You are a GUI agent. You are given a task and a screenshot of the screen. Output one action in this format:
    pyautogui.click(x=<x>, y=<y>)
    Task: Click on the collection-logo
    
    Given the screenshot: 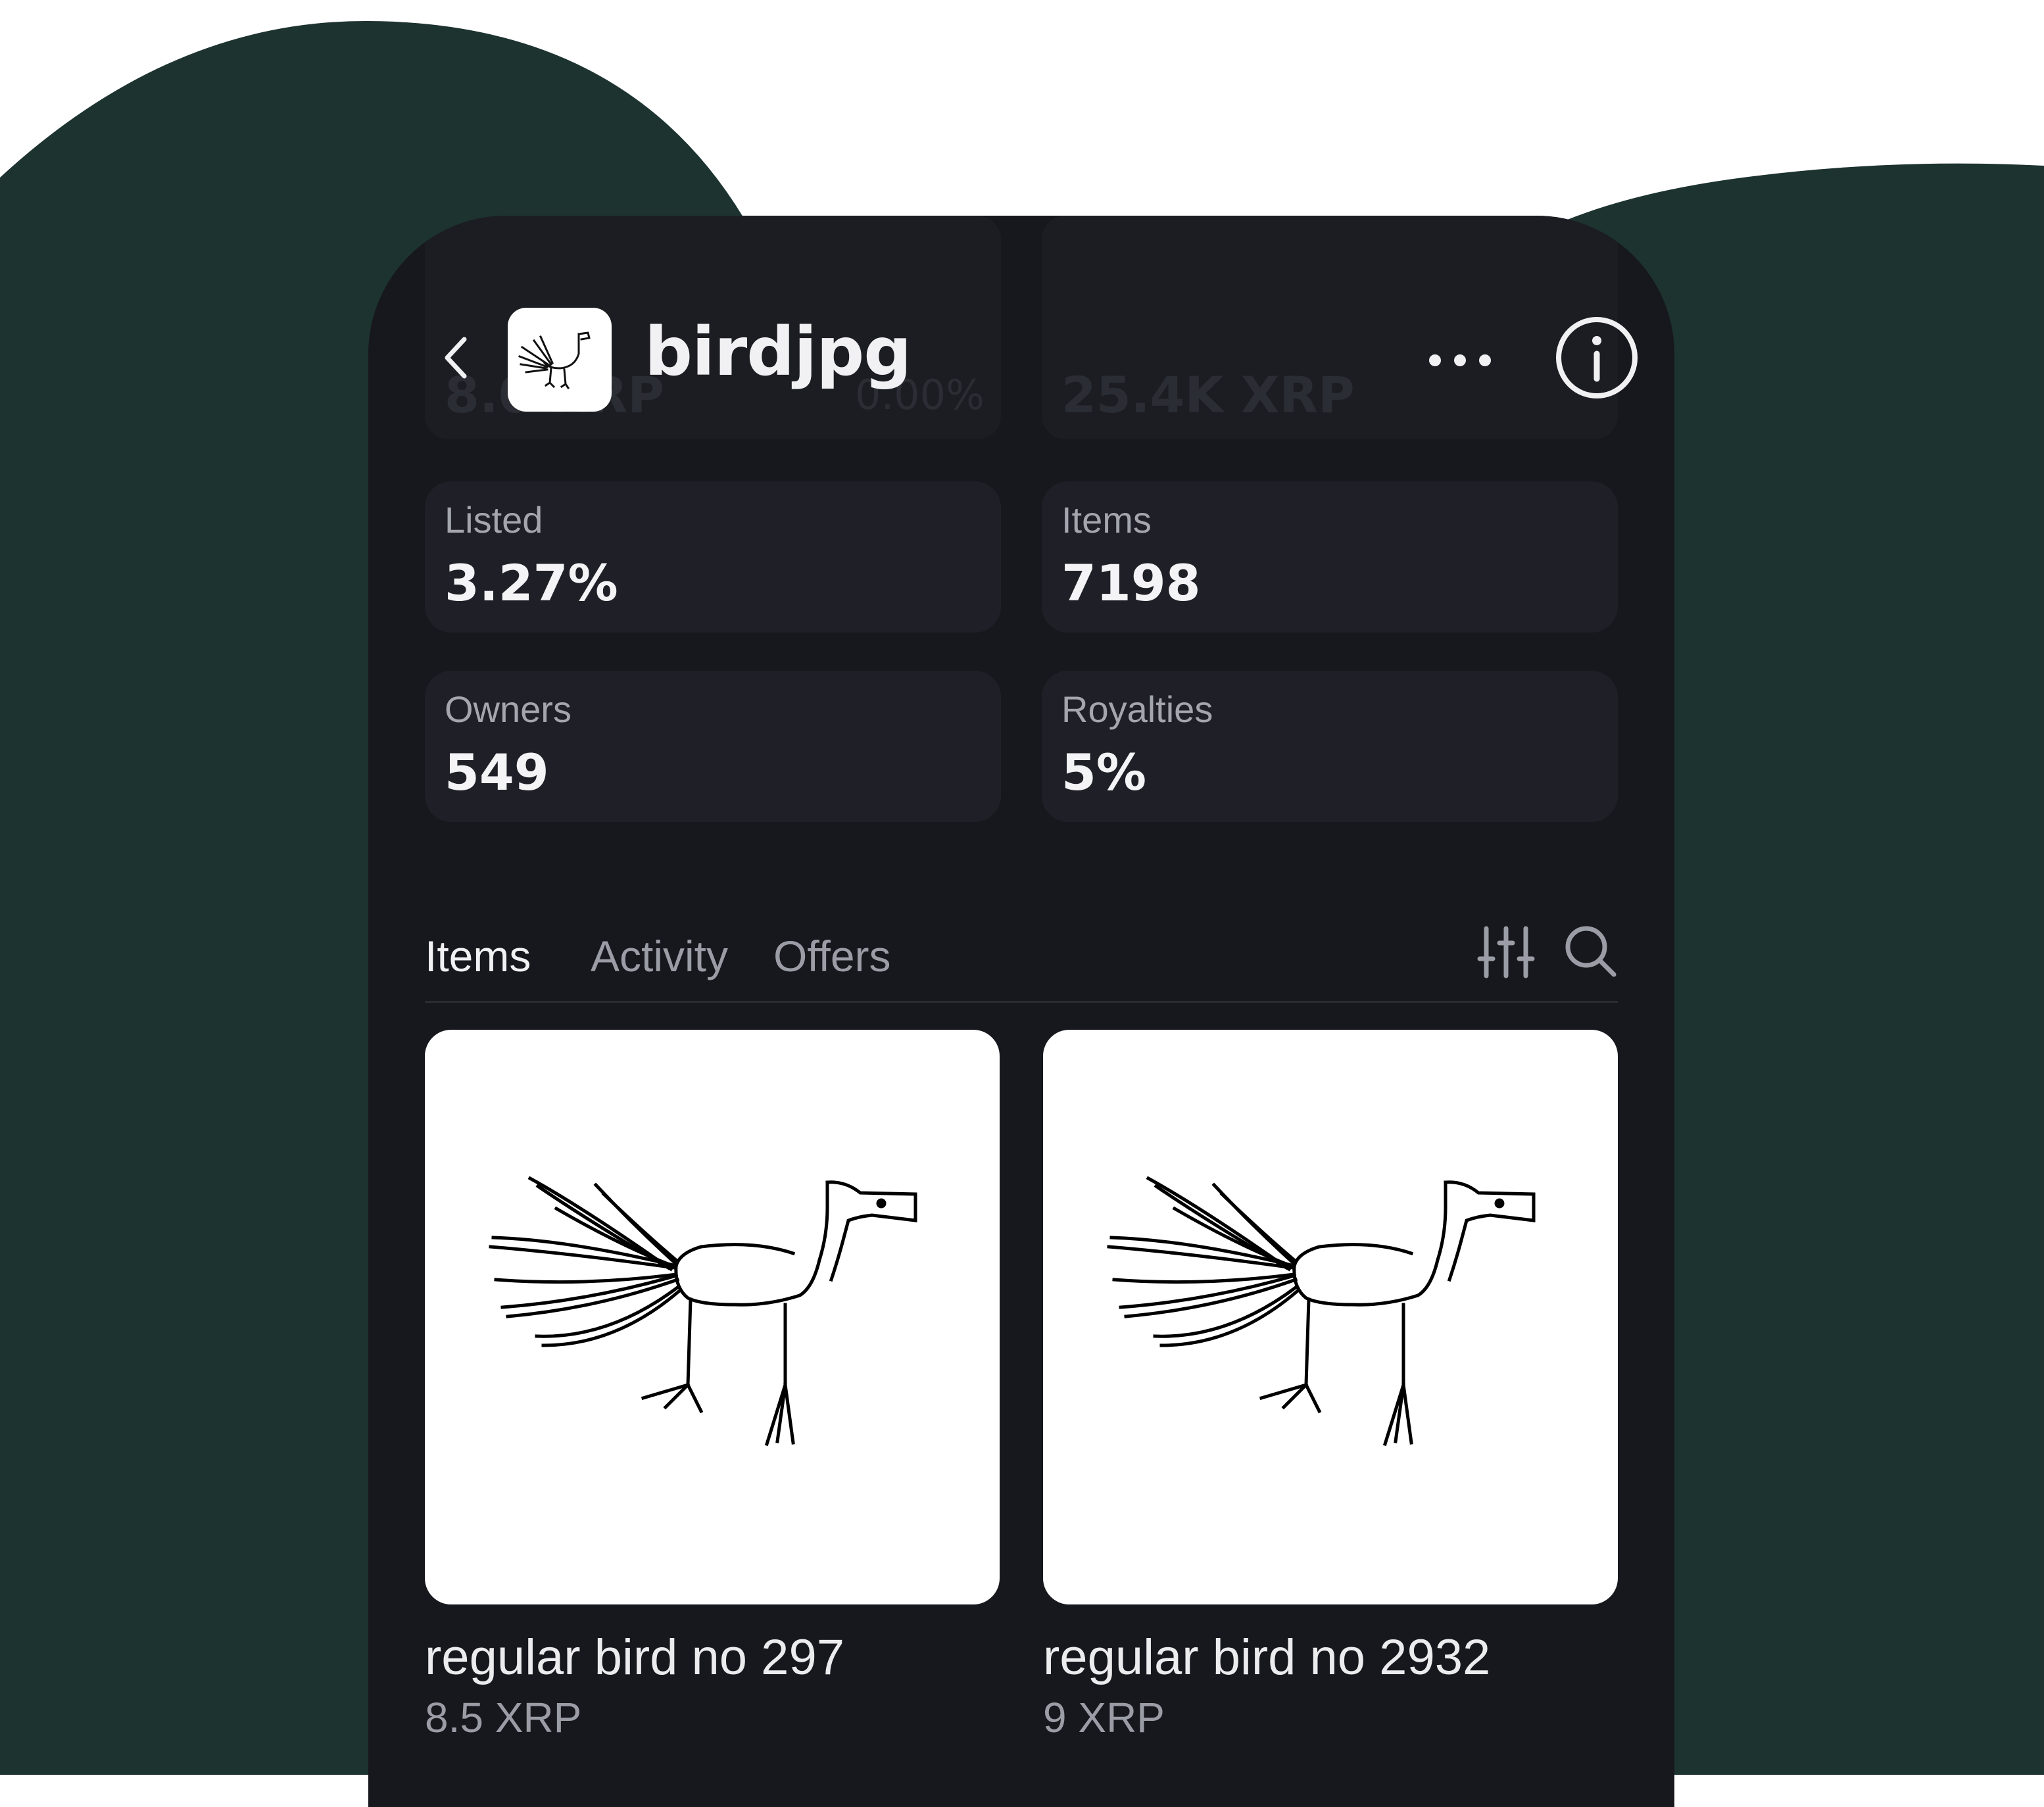 What is the action you would take?
    pyautogui.click(x=560, y=360)
    